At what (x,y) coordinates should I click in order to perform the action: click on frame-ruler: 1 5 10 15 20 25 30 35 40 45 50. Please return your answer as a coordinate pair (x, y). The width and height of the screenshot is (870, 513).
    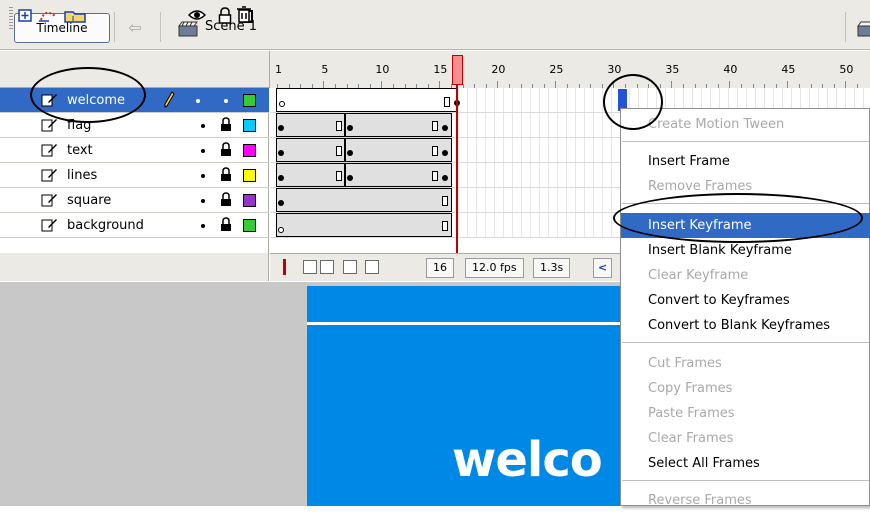
    Looking at the image, I should click on (569, 69).